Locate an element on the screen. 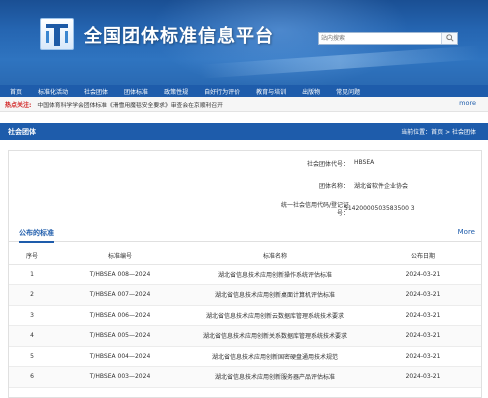  nav-item-education: 教育与培训 is located at coordinates (271, 91).